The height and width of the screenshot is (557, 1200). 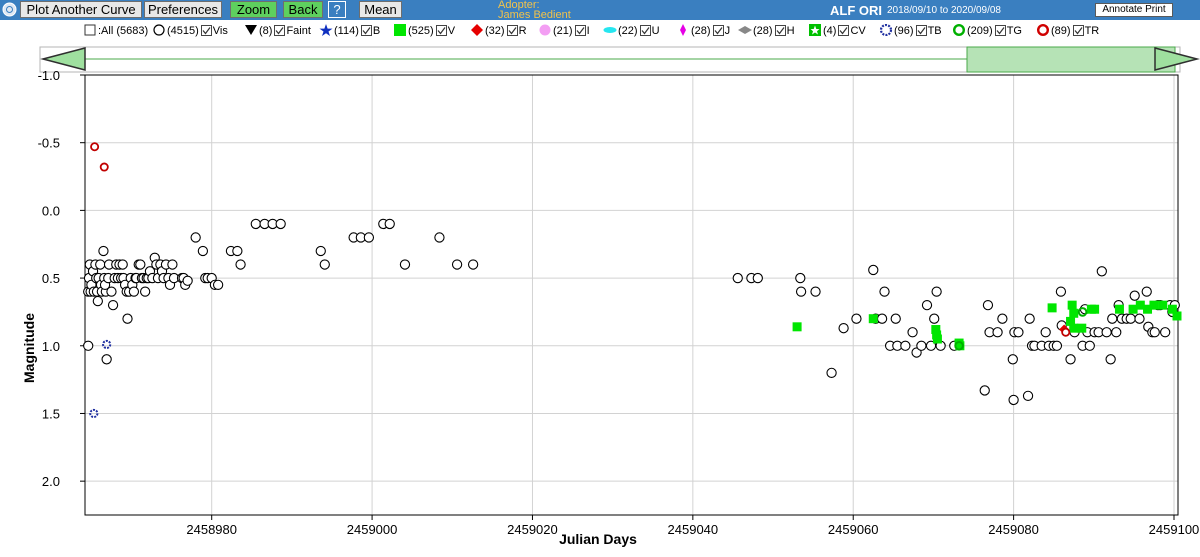 What do you see at coordinates (1134, 10) in the screenshot?
I see `annotate-print-button: Annotate Print` at bounding box center [1134, 10].